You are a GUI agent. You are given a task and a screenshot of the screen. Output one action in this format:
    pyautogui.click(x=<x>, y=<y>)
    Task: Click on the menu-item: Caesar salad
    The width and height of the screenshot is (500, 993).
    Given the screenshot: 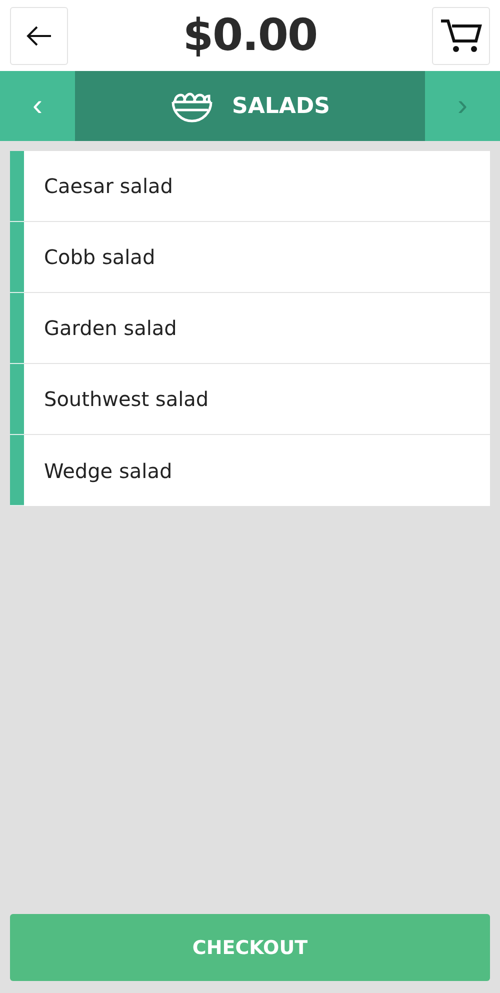 What is the action you would take?
    pyautogui.click(x=250, y=186)
    